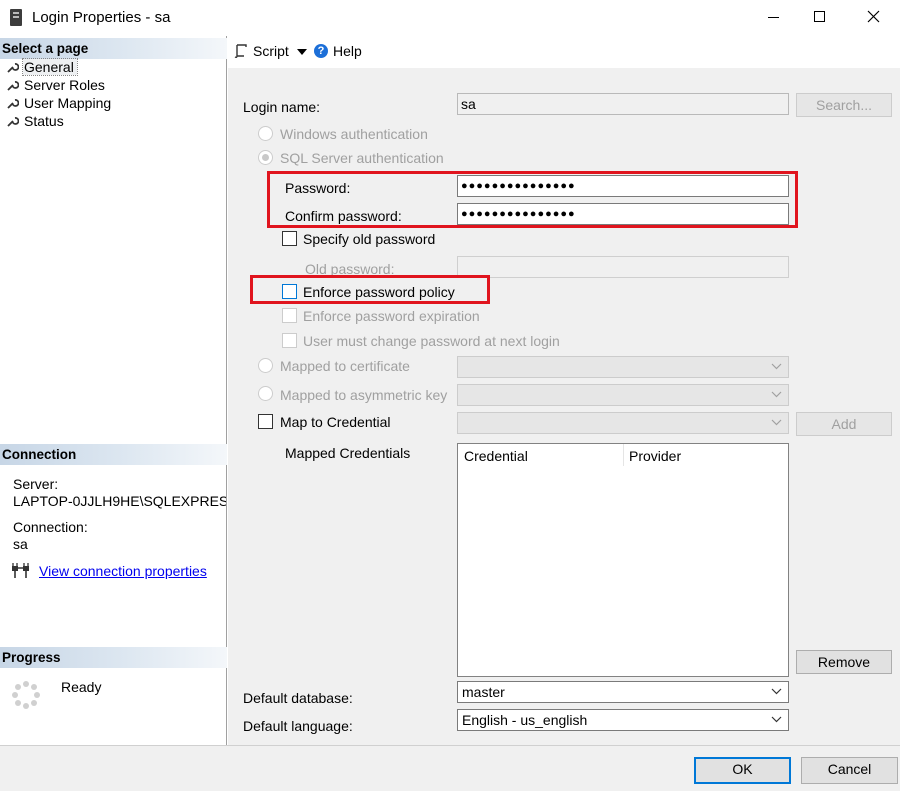 The height and width of the screenshot is (791, 900). Describe the element at coordinates (16, 17) in the screenshot. I see `app-icon` at that location.